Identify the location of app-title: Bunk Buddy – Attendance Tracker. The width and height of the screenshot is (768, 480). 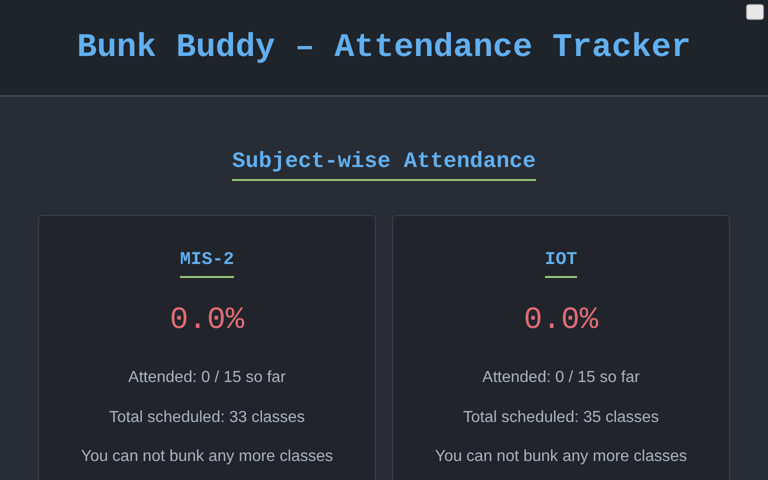
(384, 48).